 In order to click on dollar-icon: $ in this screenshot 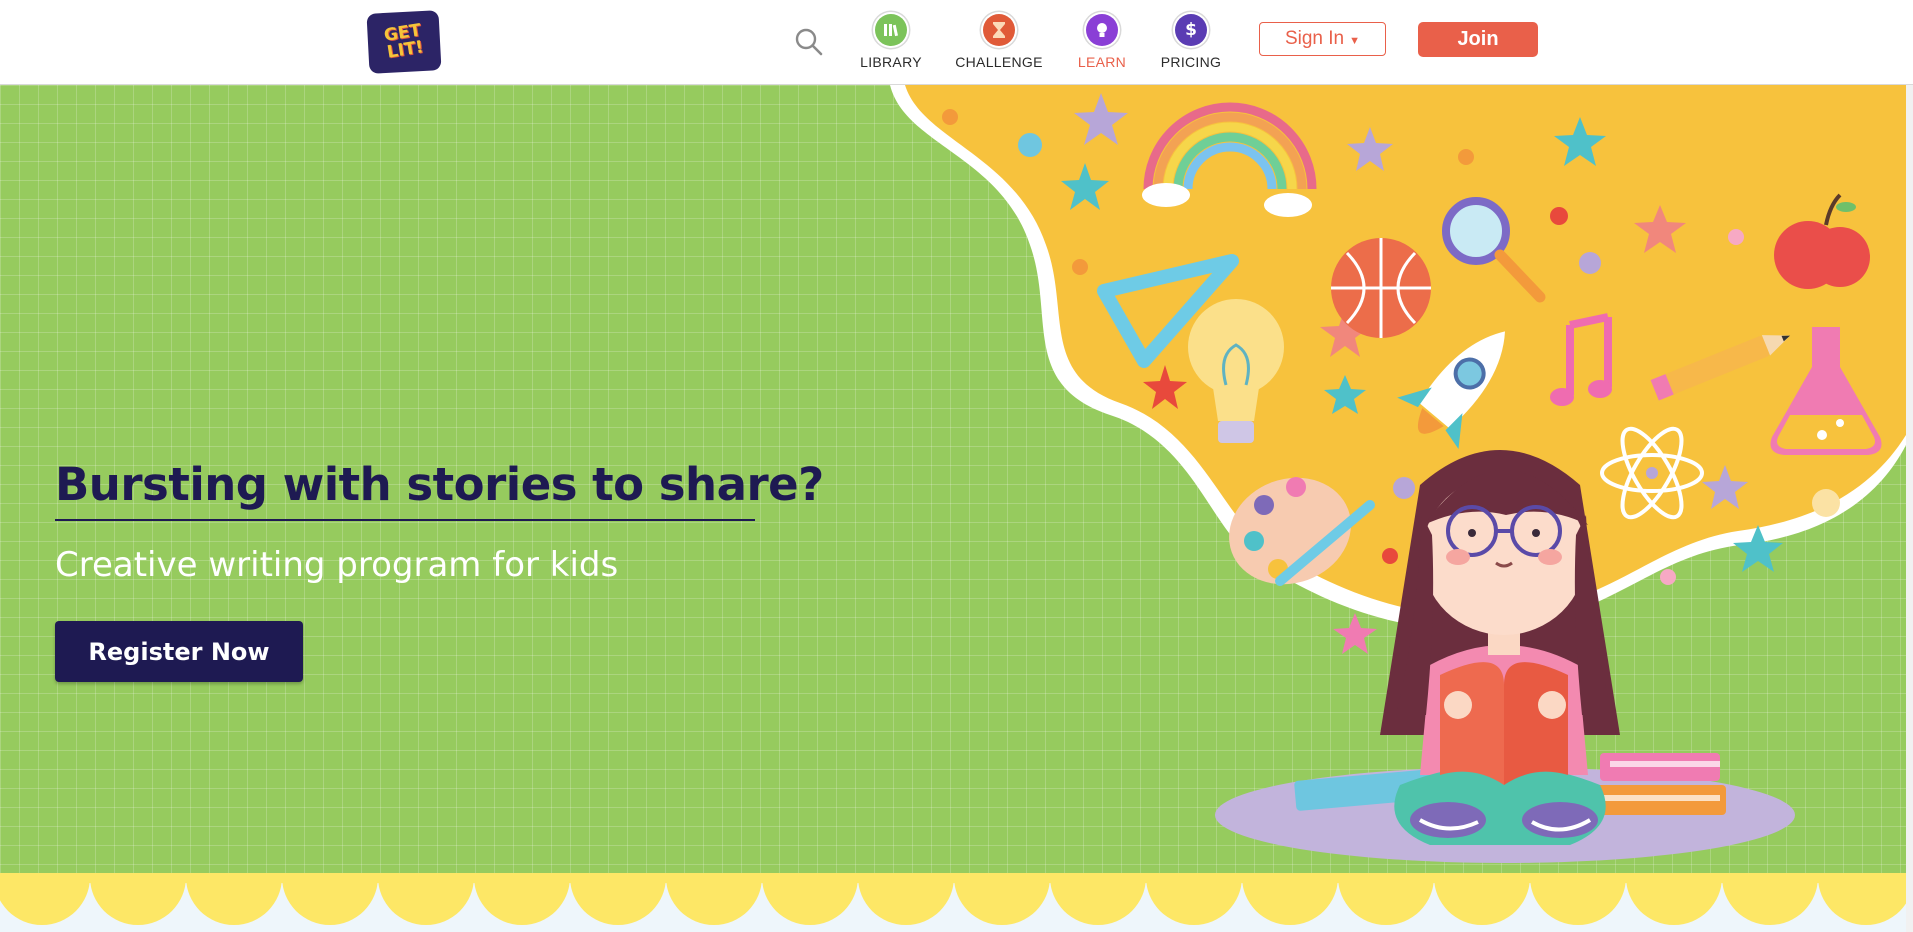, I will do `click(1191, 30)`.